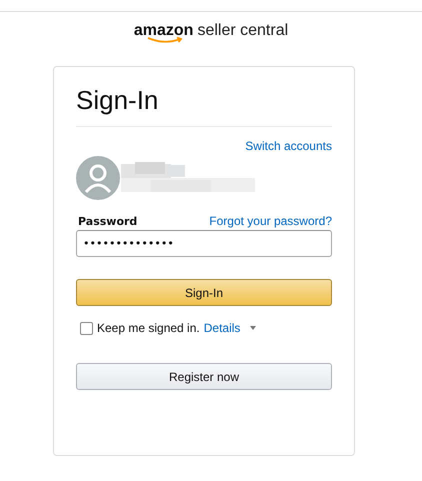 The width and height of the screenshot is (422, 481). What do you see at coordinates (204, 243) in the screenshot?
I see `password-field: ••••••••••••••` at bounding box center [204, 243].